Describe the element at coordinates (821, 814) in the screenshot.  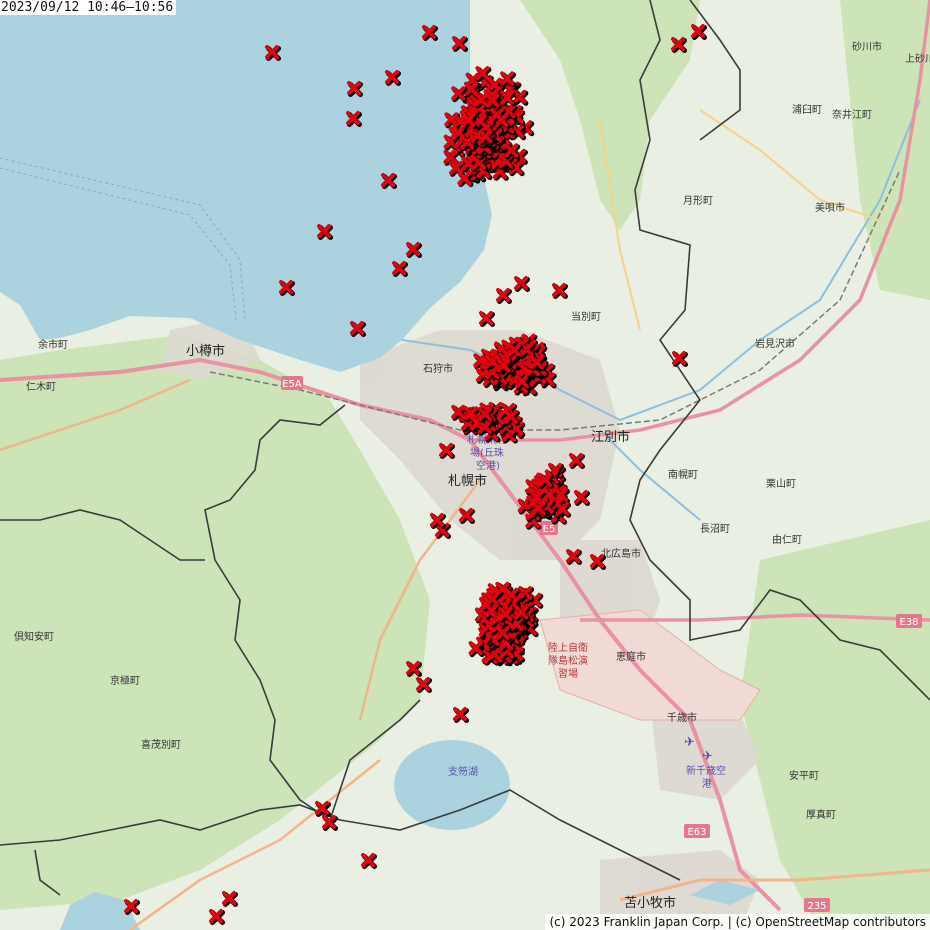
I see `place-label: 厚真町` at that location.